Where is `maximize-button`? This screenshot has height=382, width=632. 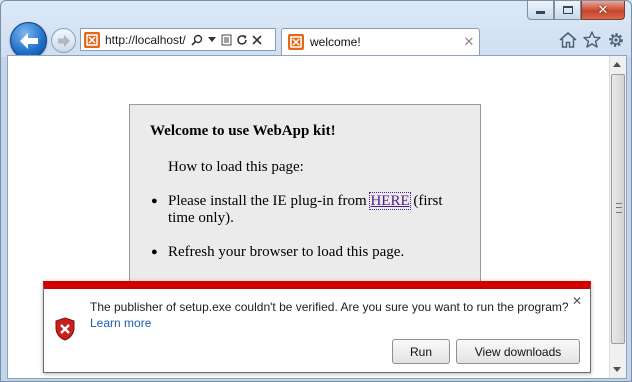 maximize-button is located at coordinates (567, 10).